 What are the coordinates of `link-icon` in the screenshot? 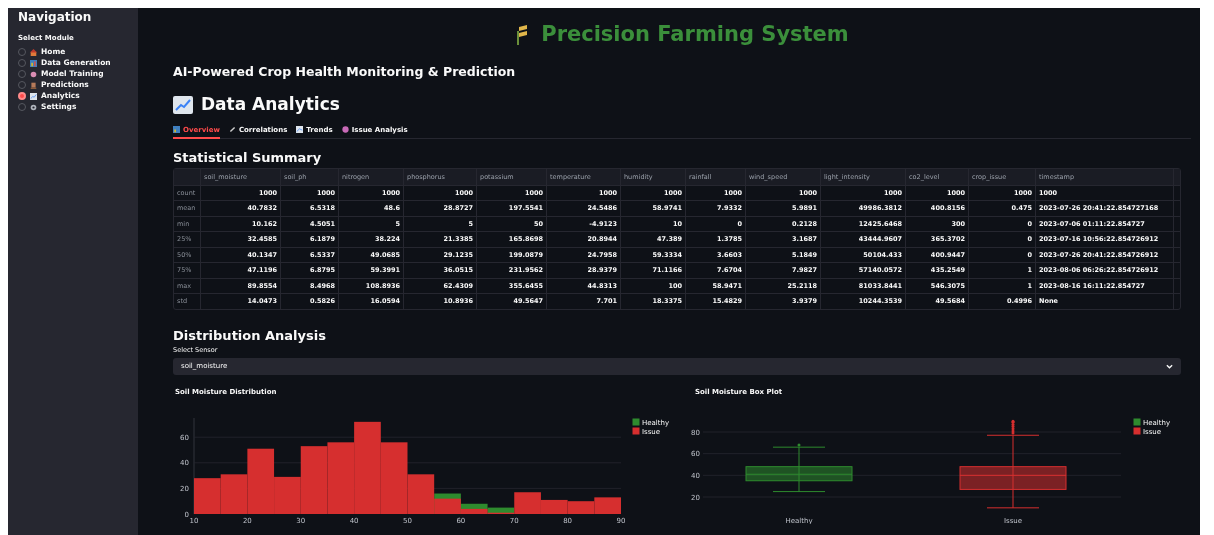 It's located at (232, 130).